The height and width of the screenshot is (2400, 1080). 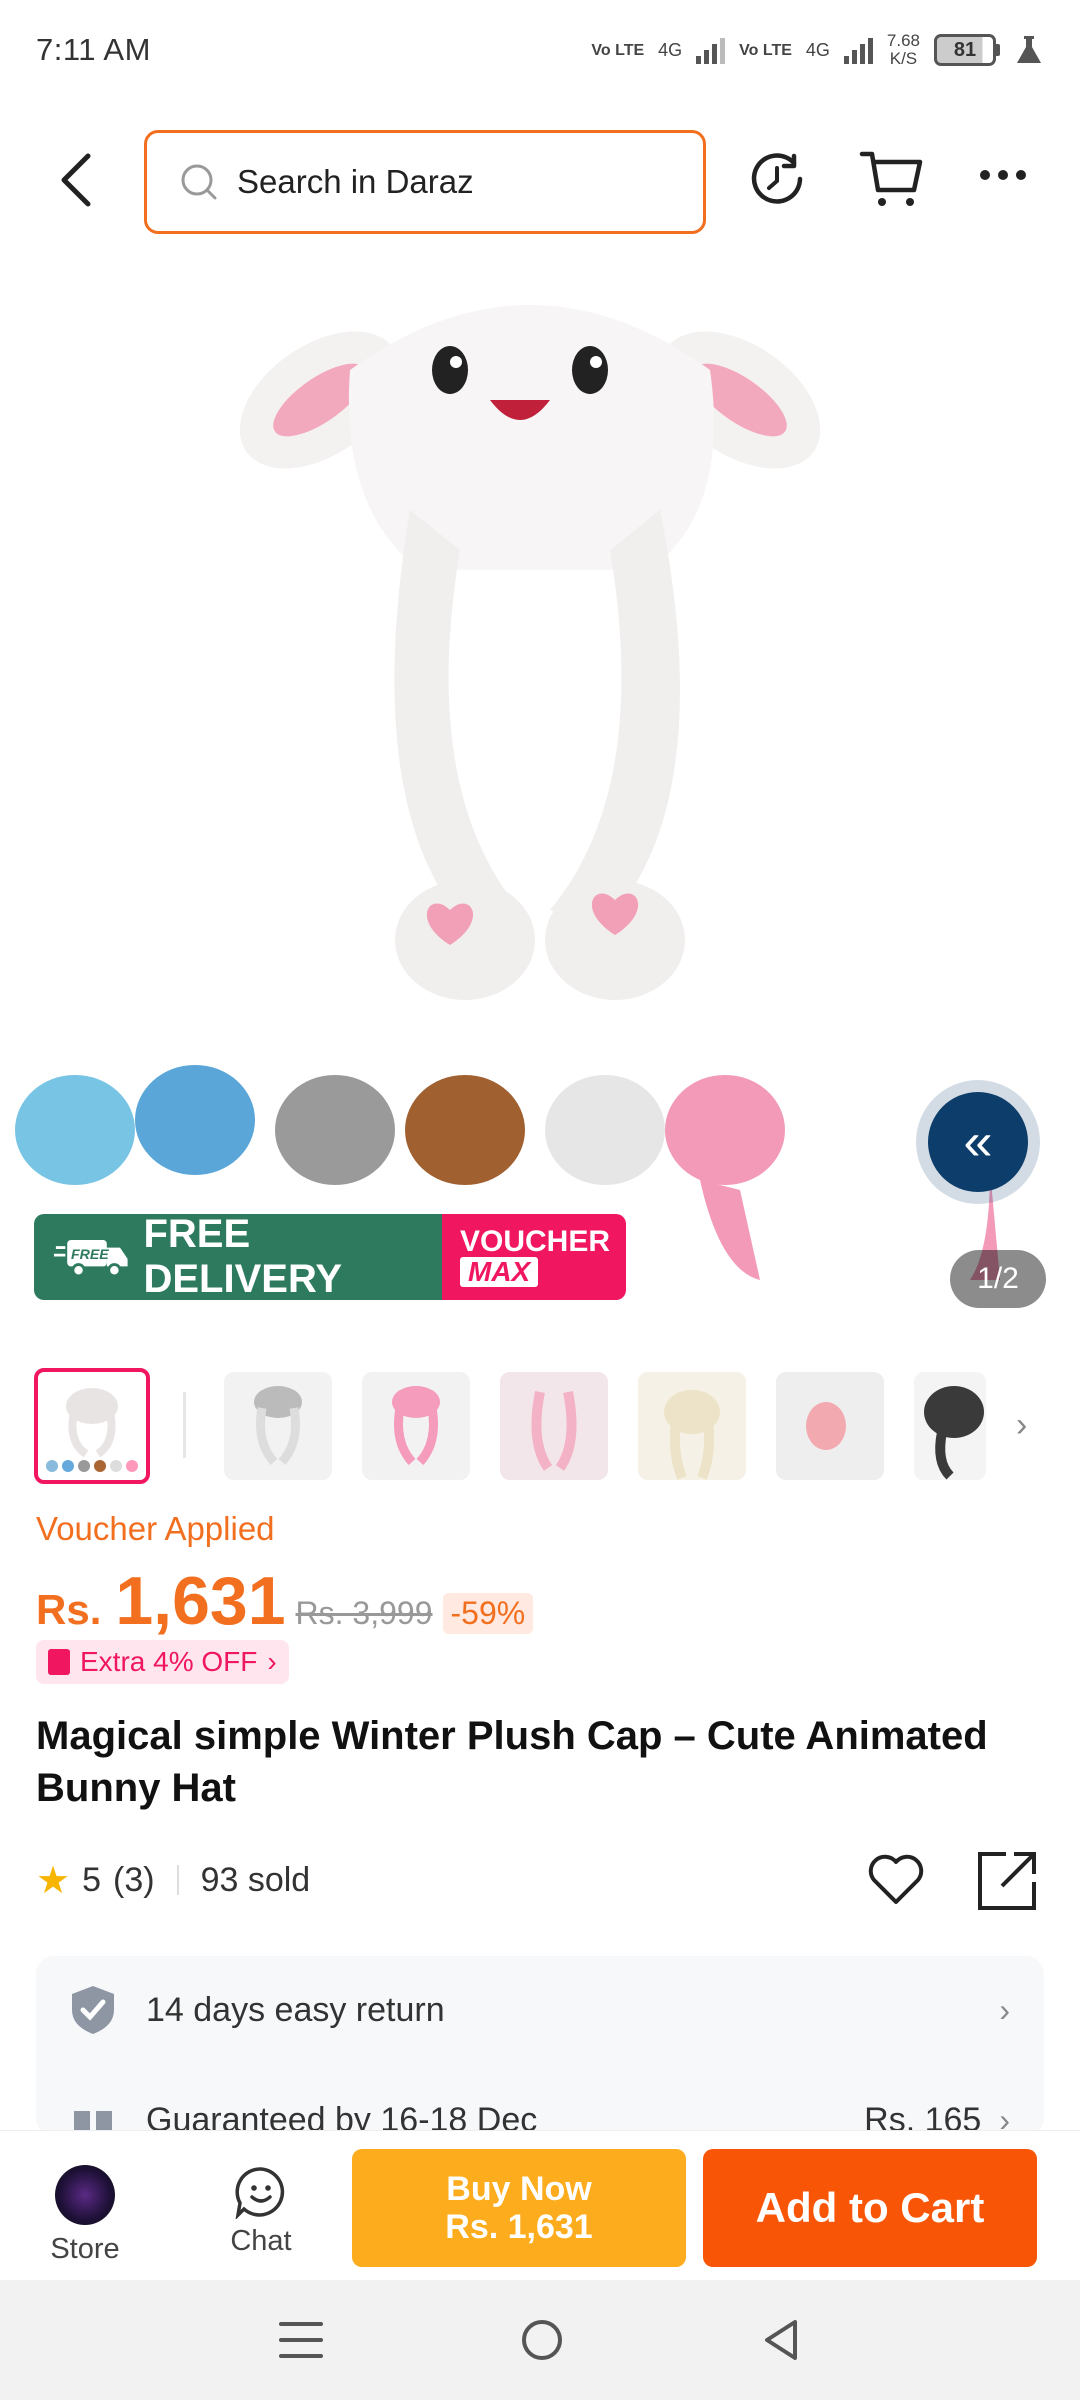 What do you see at coordinates (1007, 1881) in the screenshot?
I see `share-icon` at bounding box center [1007, 1881].